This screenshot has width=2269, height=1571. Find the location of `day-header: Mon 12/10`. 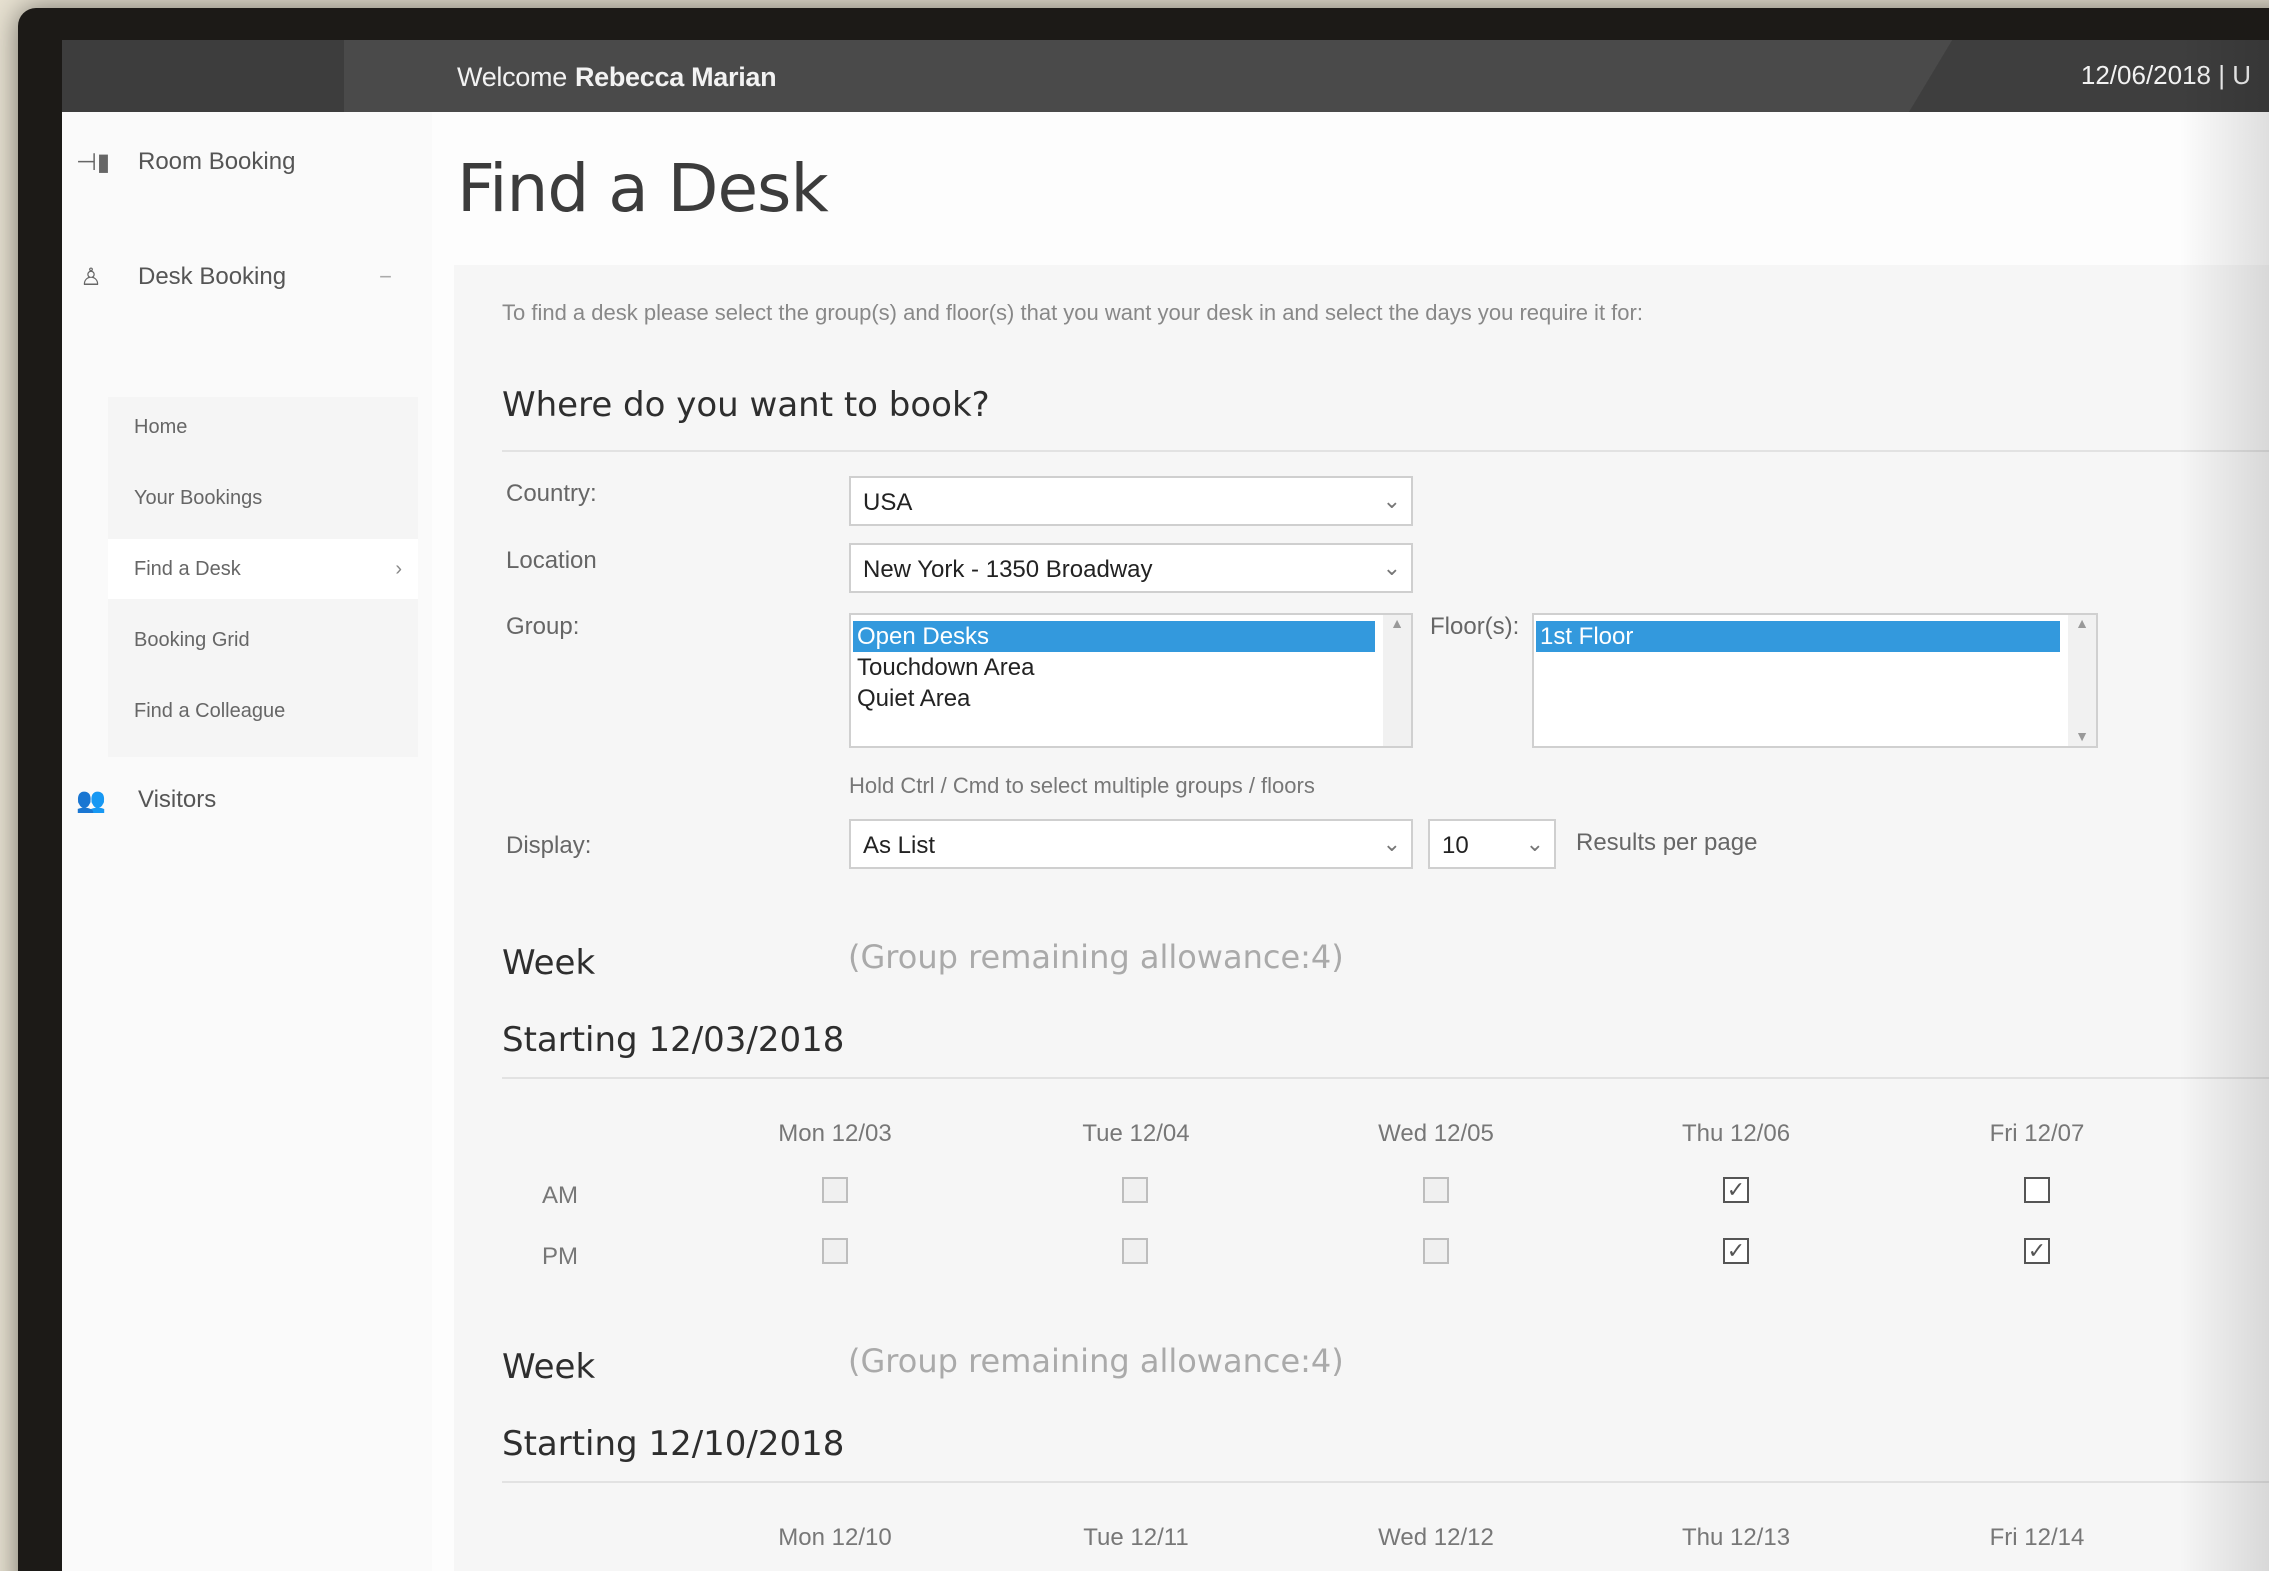

day-header: Mon 12/10 is located at coordinates (835, 1537).